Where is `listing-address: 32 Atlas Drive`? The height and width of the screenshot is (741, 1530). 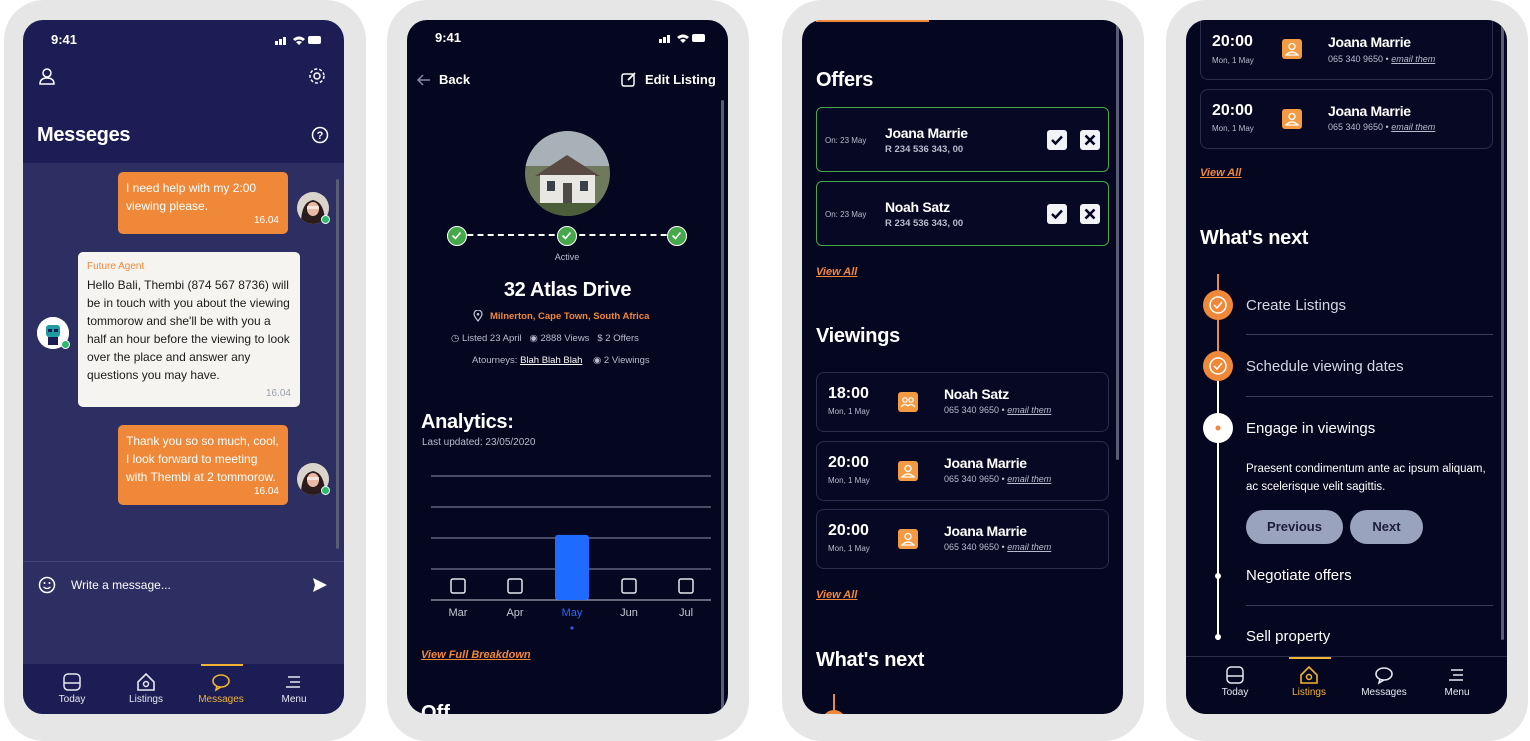
listing-address: 32 Atlas Drive is located at coordinates (567, 290).